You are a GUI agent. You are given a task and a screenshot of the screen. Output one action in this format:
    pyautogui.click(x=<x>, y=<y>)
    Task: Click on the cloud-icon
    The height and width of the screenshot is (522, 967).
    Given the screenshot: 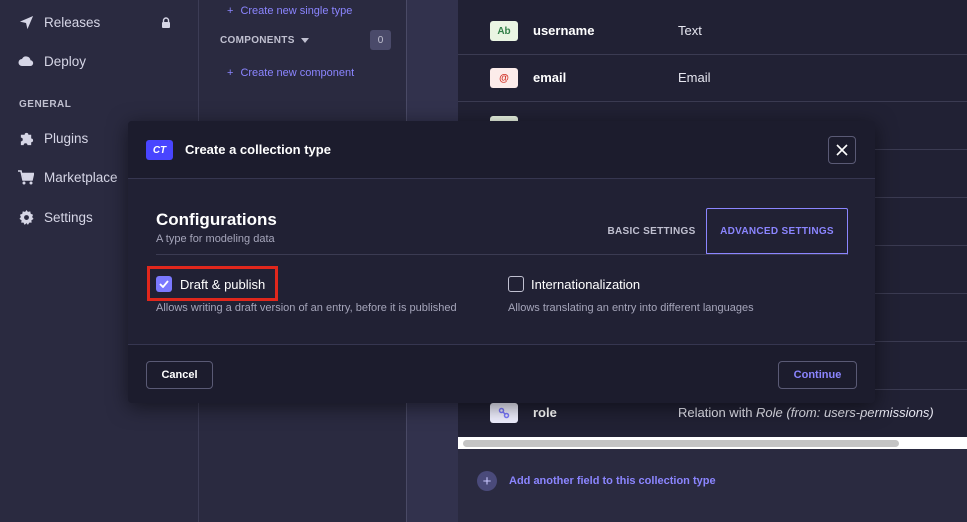 What is the action you would take?
    pyautogui.click(x=26, y=61)
    